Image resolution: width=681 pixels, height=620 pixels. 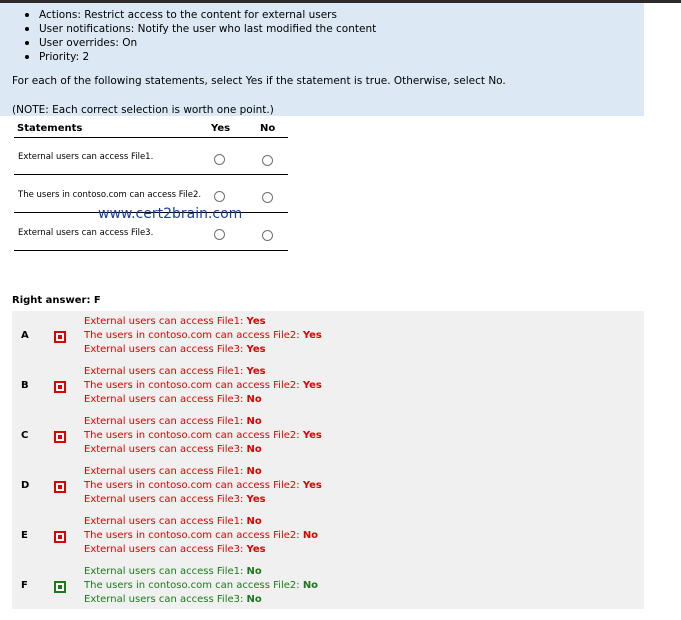 I want to click on watermark: www.cert2brain.com, so click(x=170, y=214).